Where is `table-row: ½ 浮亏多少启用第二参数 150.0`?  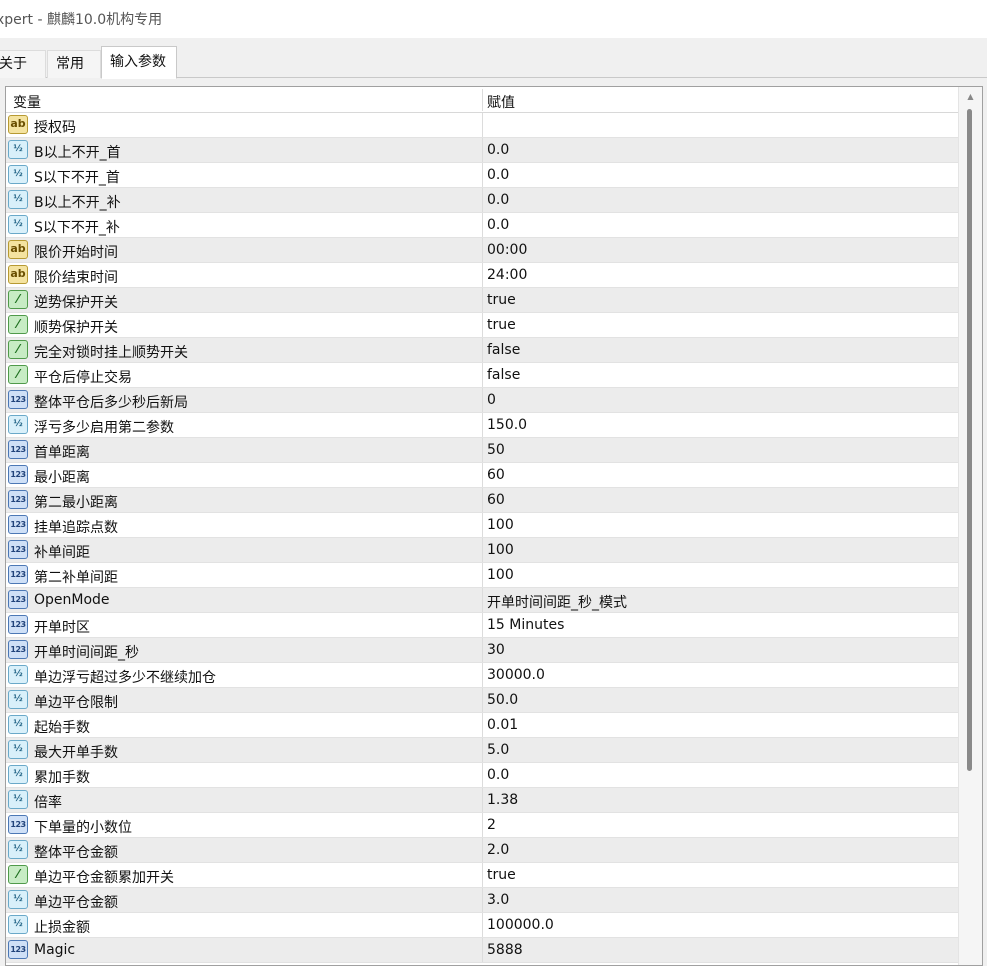
table-row: ½ 浮亏多少启用第二参数 150.0 is located at coordinates (482, 425).